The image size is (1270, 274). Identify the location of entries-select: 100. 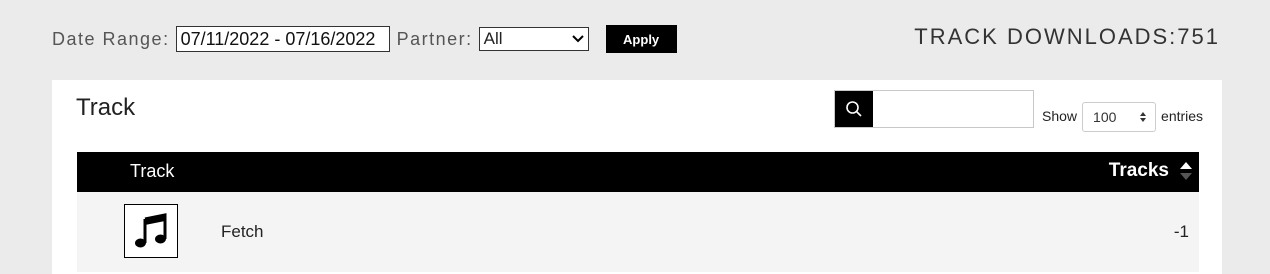
(1119, 117).